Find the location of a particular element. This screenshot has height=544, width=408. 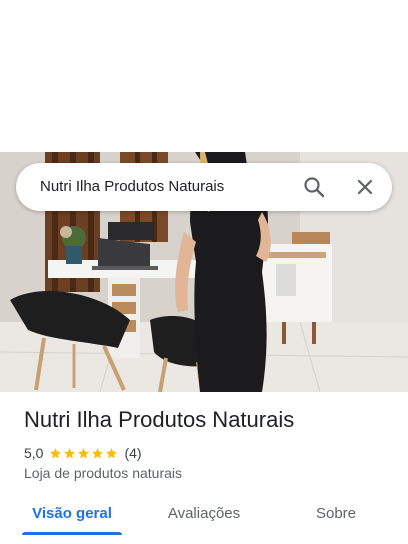

star-rating is located at coordinates (84, 453).